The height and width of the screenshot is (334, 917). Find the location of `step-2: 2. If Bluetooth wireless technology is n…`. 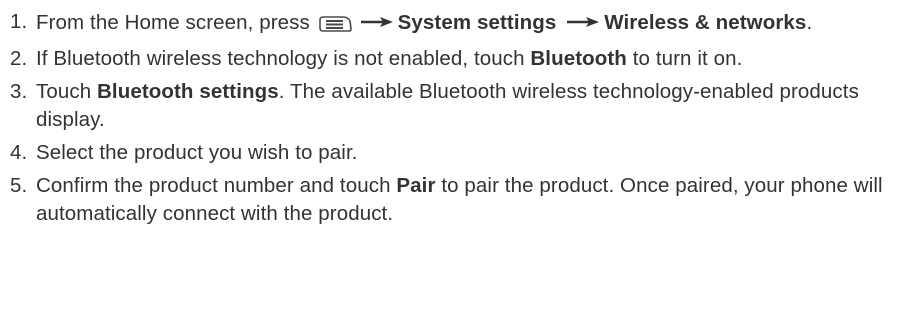

step-2: 2. If Bluetooth wireless technology is n… is located at coordinates (463, 59).